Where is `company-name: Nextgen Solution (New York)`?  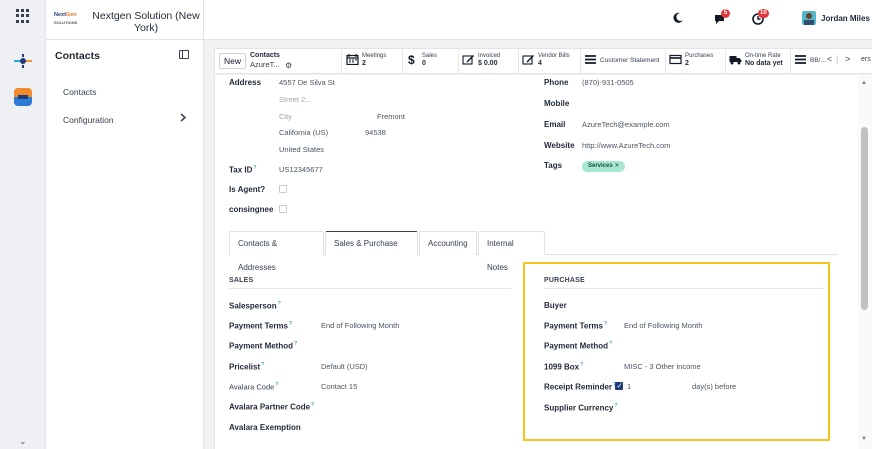 company-name: Nextgen Solution (New York) is located at coordinates (146, 22).